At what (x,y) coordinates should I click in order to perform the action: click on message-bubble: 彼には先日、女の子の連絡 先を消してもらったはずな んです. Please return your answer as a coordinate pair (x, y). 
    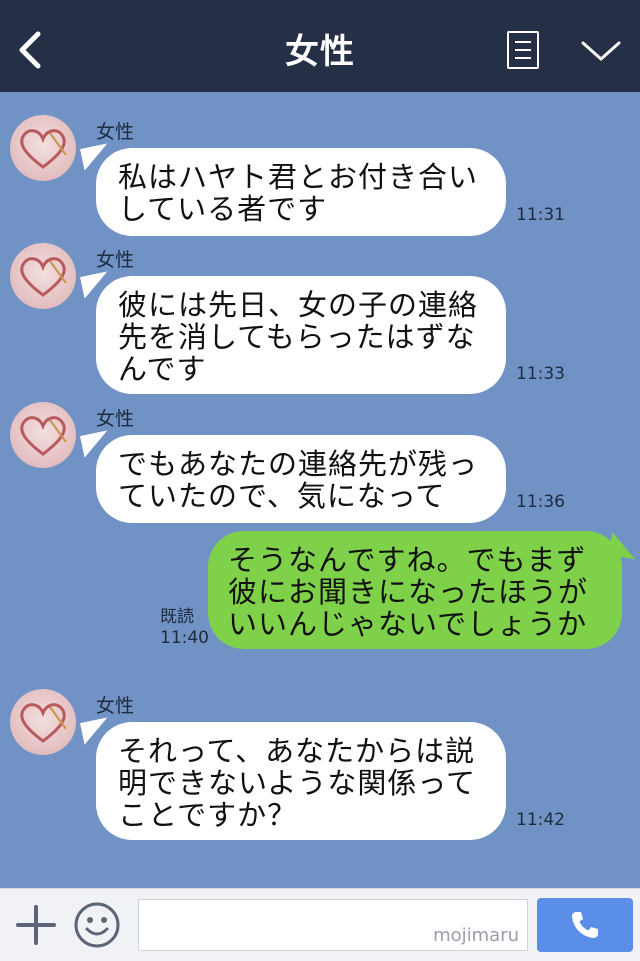
    Looking at the image, I should click on (301, 335).